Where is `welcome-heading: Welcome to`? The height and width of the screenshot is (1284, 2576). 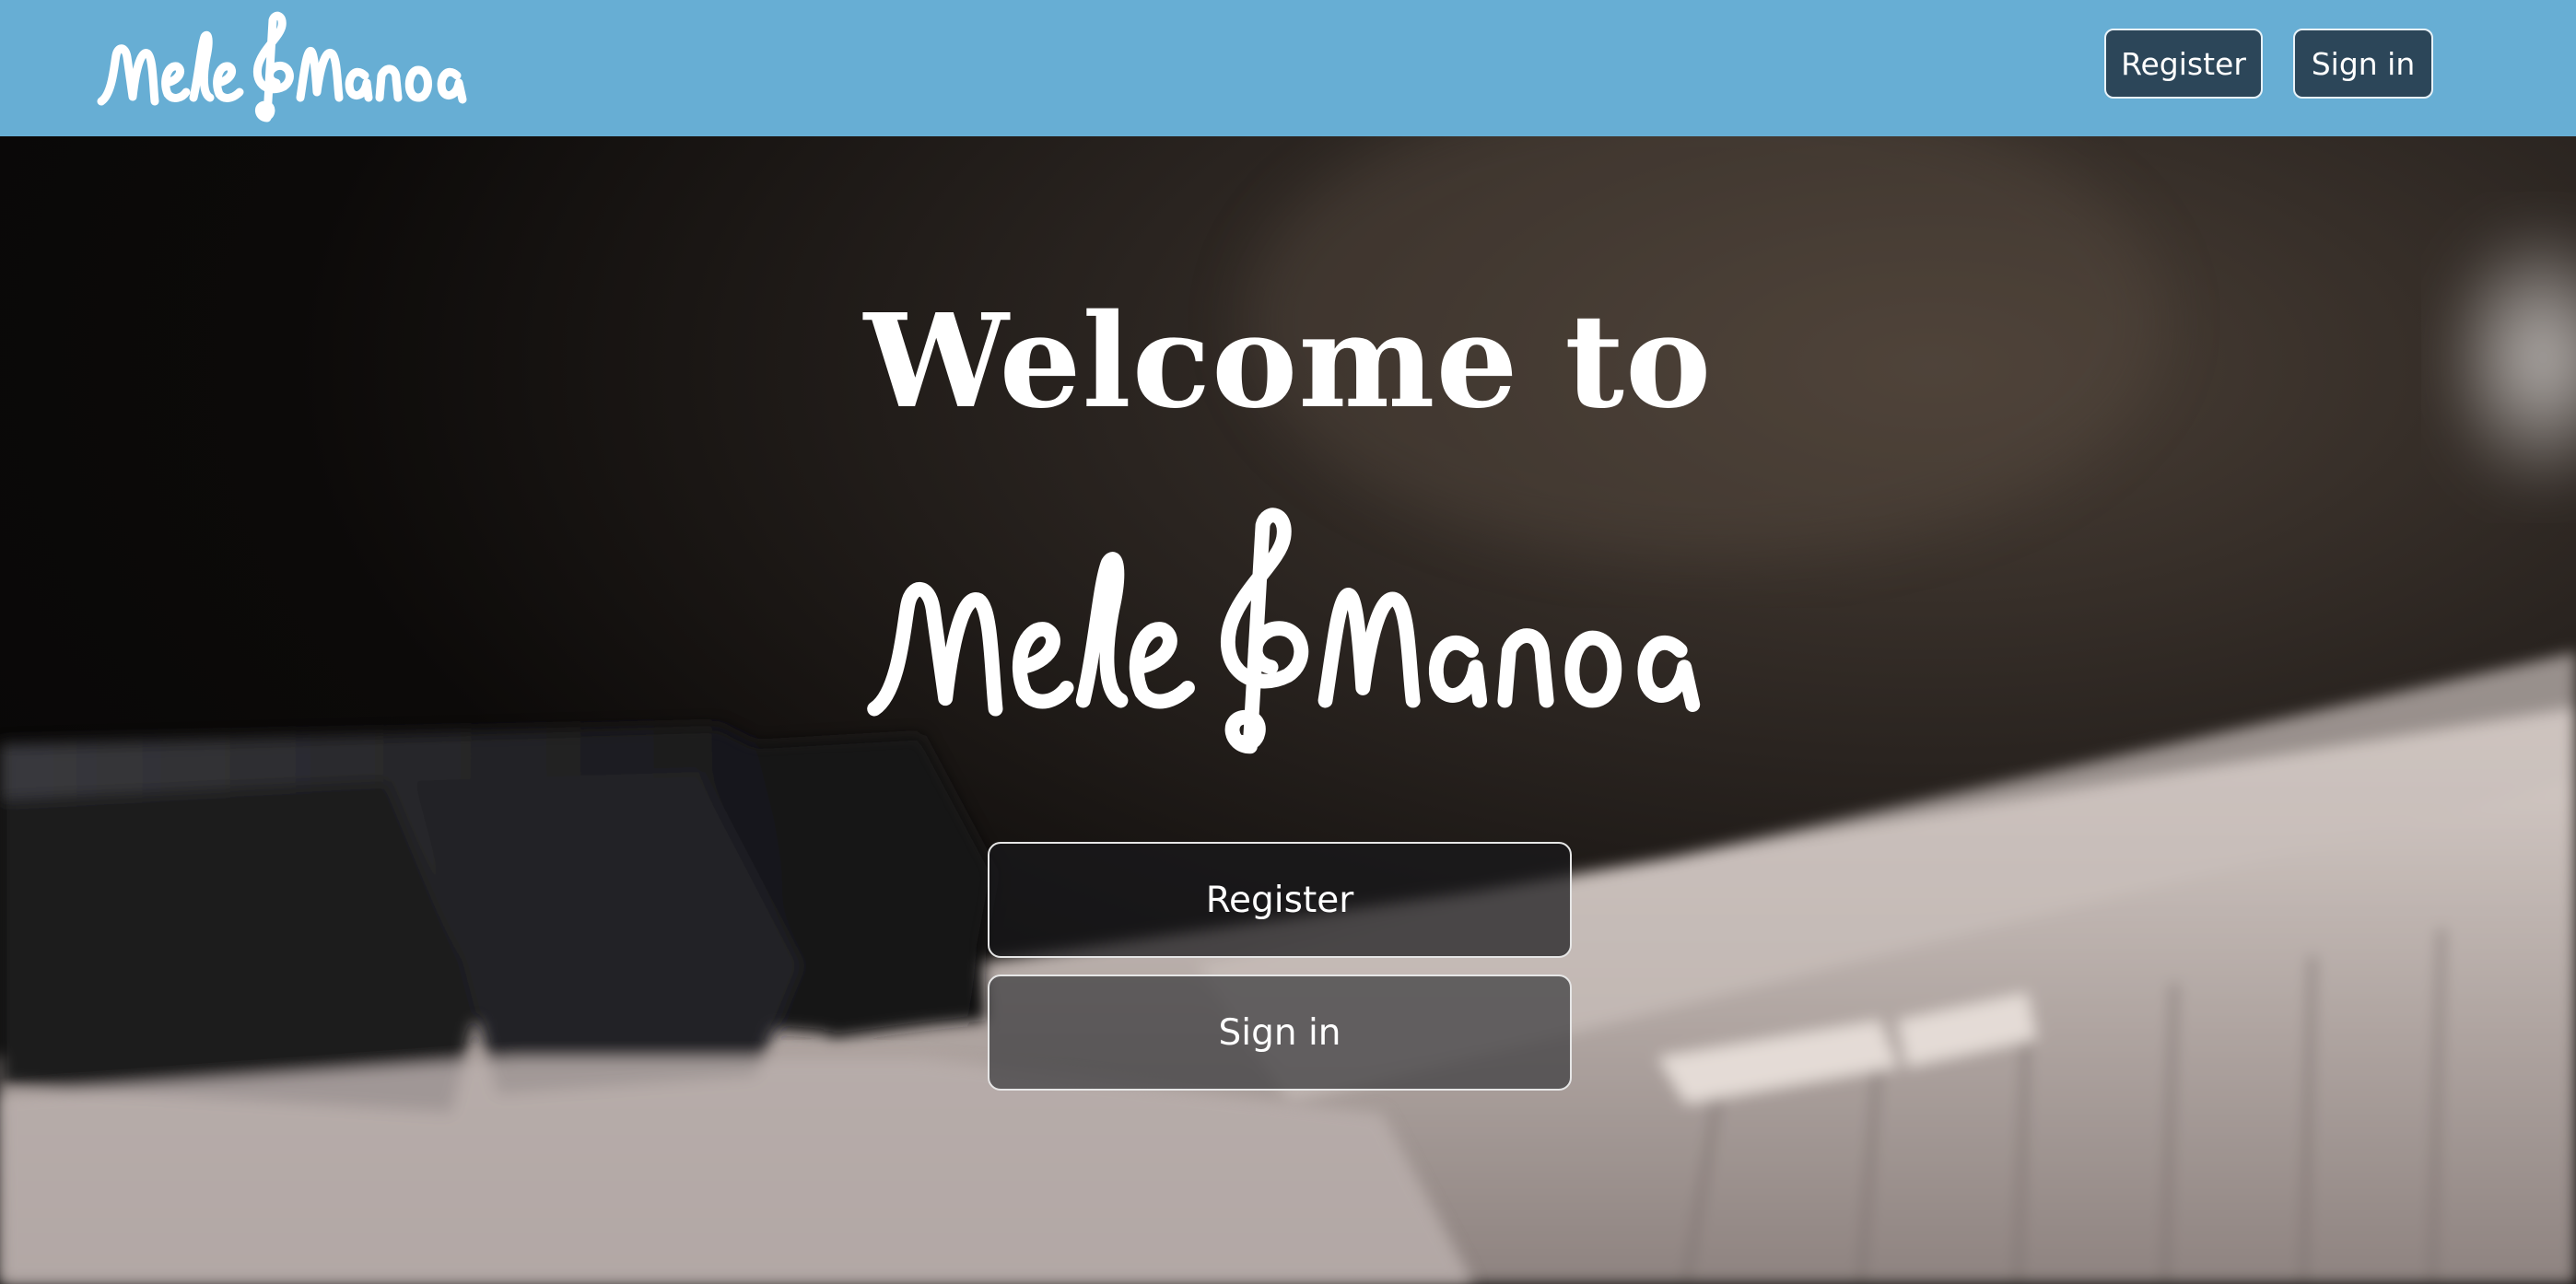 welcome-heading: Welcome to is located at coordinates (1288, 362).